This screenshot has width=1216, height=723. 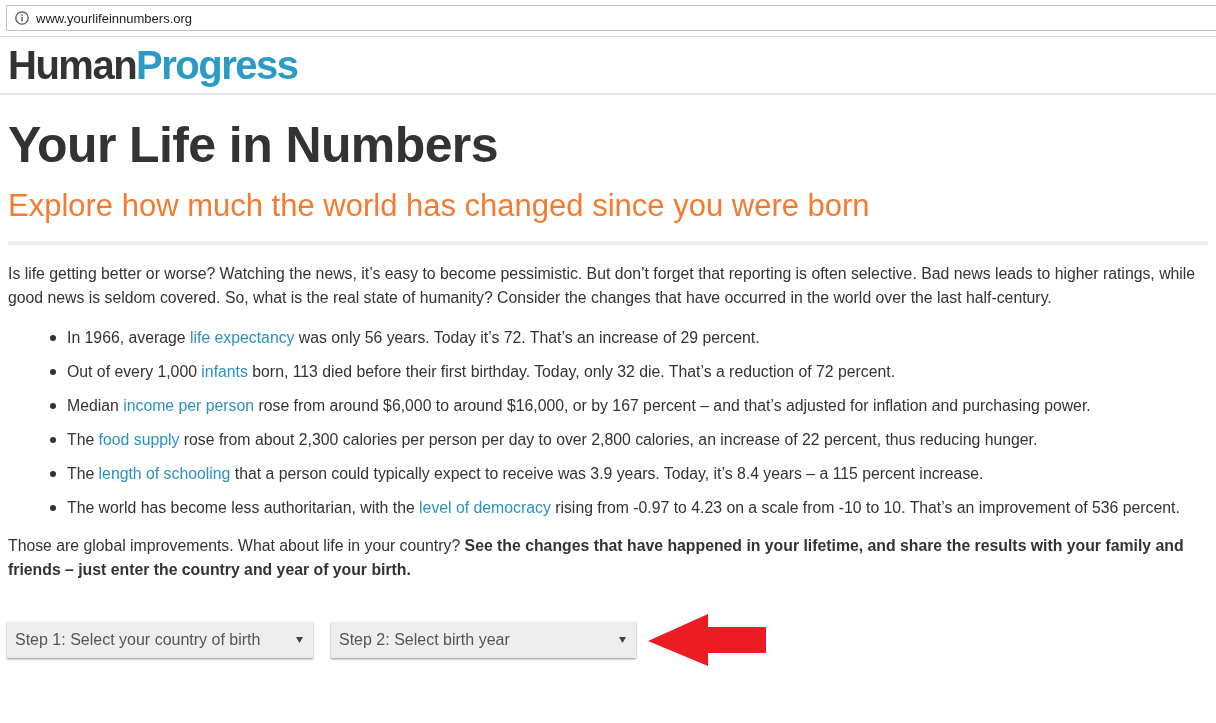 I want to click on fact-link: income per person, so click(x=189, y=405).